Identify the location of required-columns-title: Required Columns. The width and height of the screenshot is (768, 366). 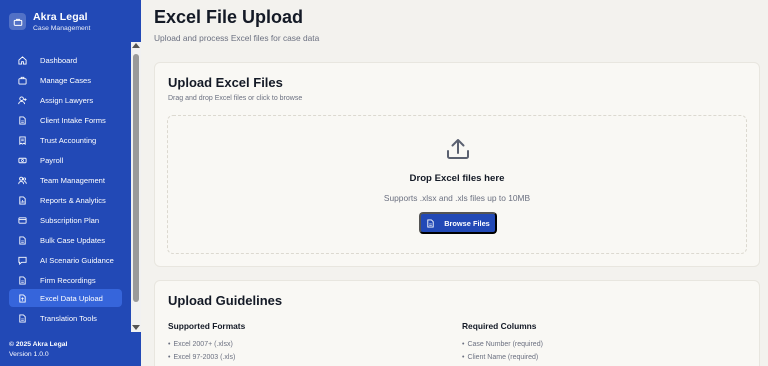
(499, 326).